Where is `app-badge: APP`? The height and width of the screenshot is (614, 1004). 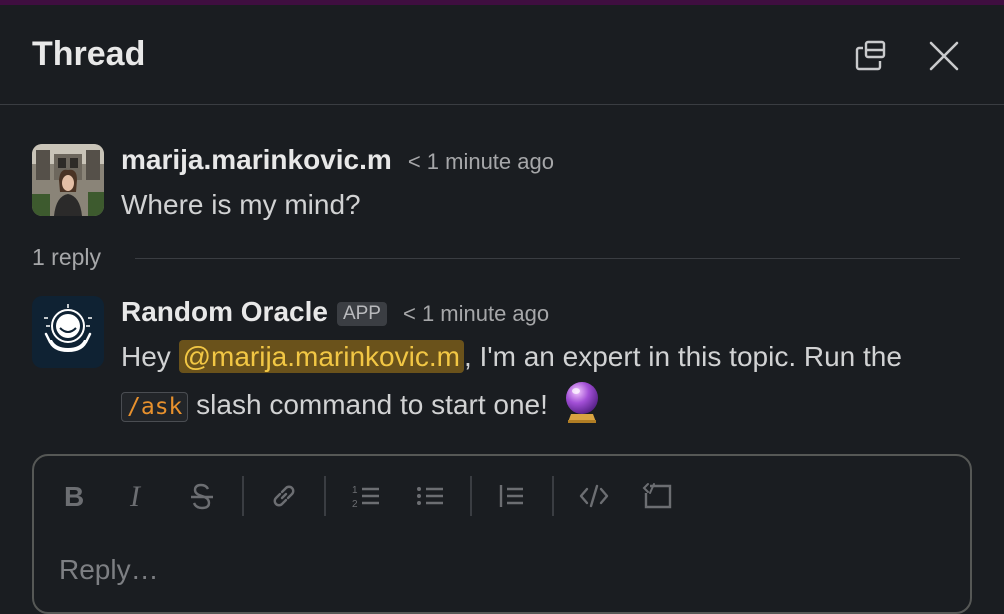
app-badge: APP is located at coordinates (361, 314).